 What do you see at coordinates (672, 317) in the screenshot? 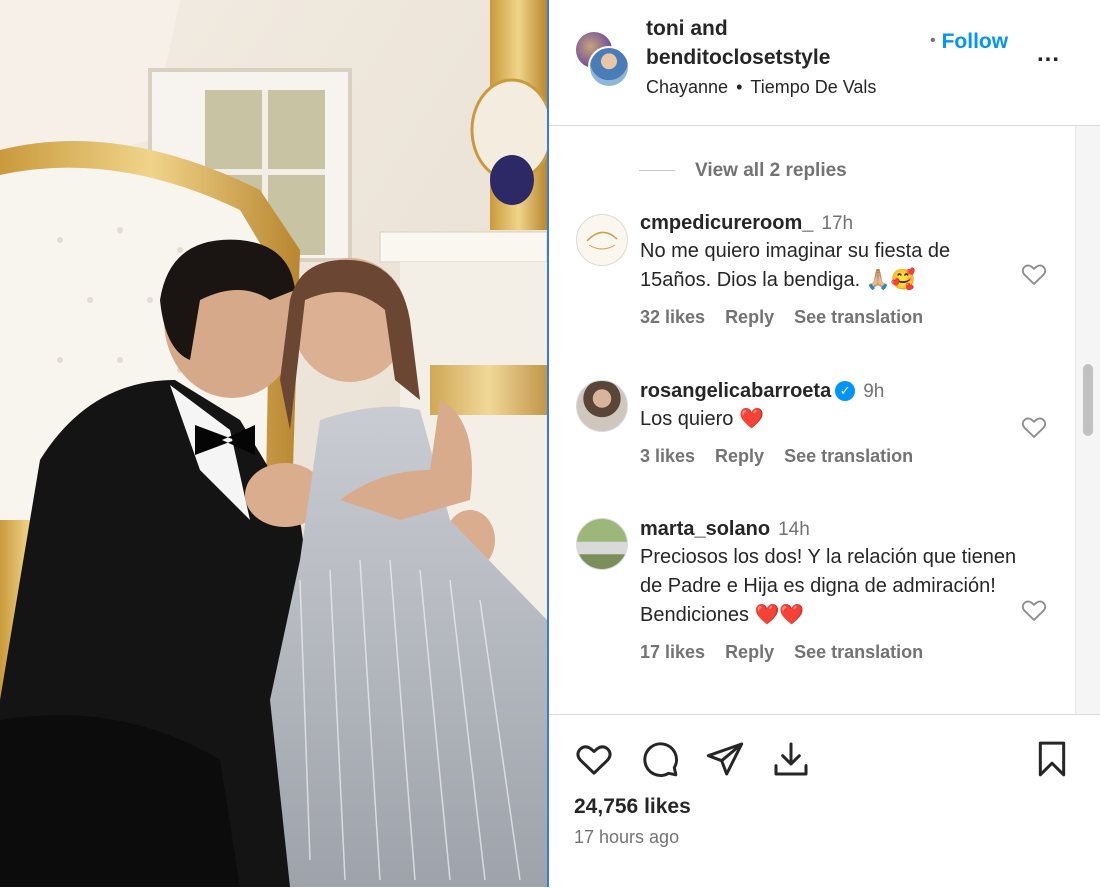
I see `comment-likes: 32 likes` at bounding box center [672, 317].